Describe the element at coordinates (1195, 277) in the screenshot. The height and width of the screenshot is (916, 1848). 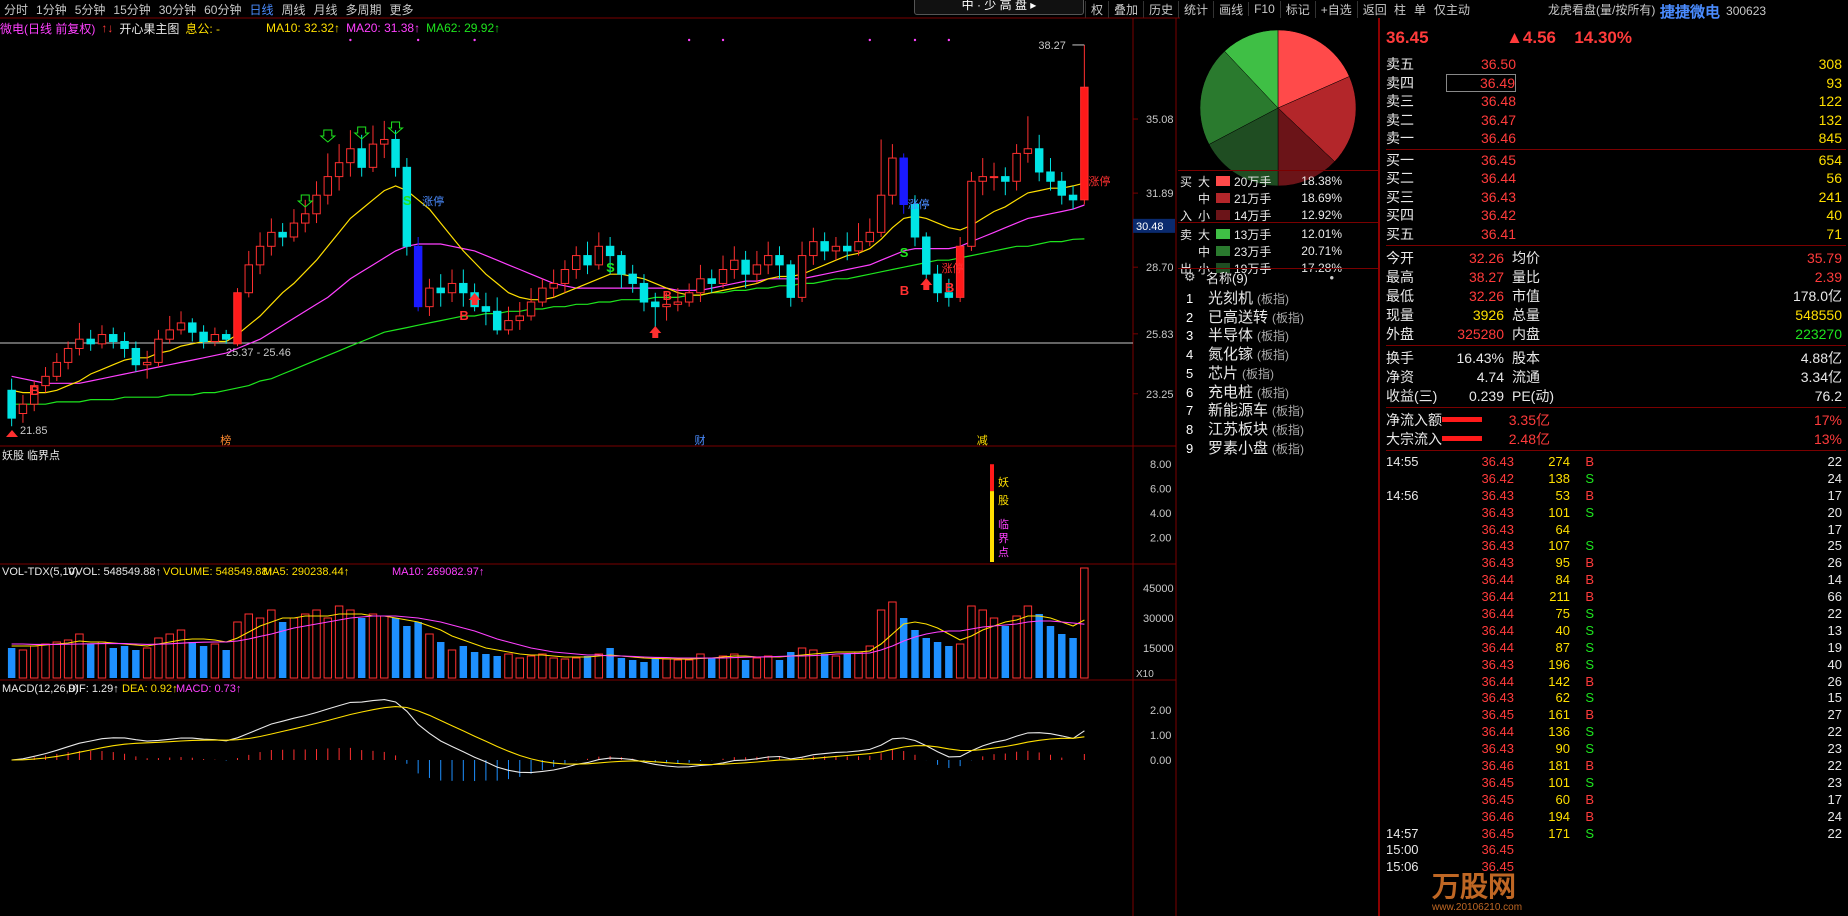
I see `settings-gear-icon: ⚙` at that location.